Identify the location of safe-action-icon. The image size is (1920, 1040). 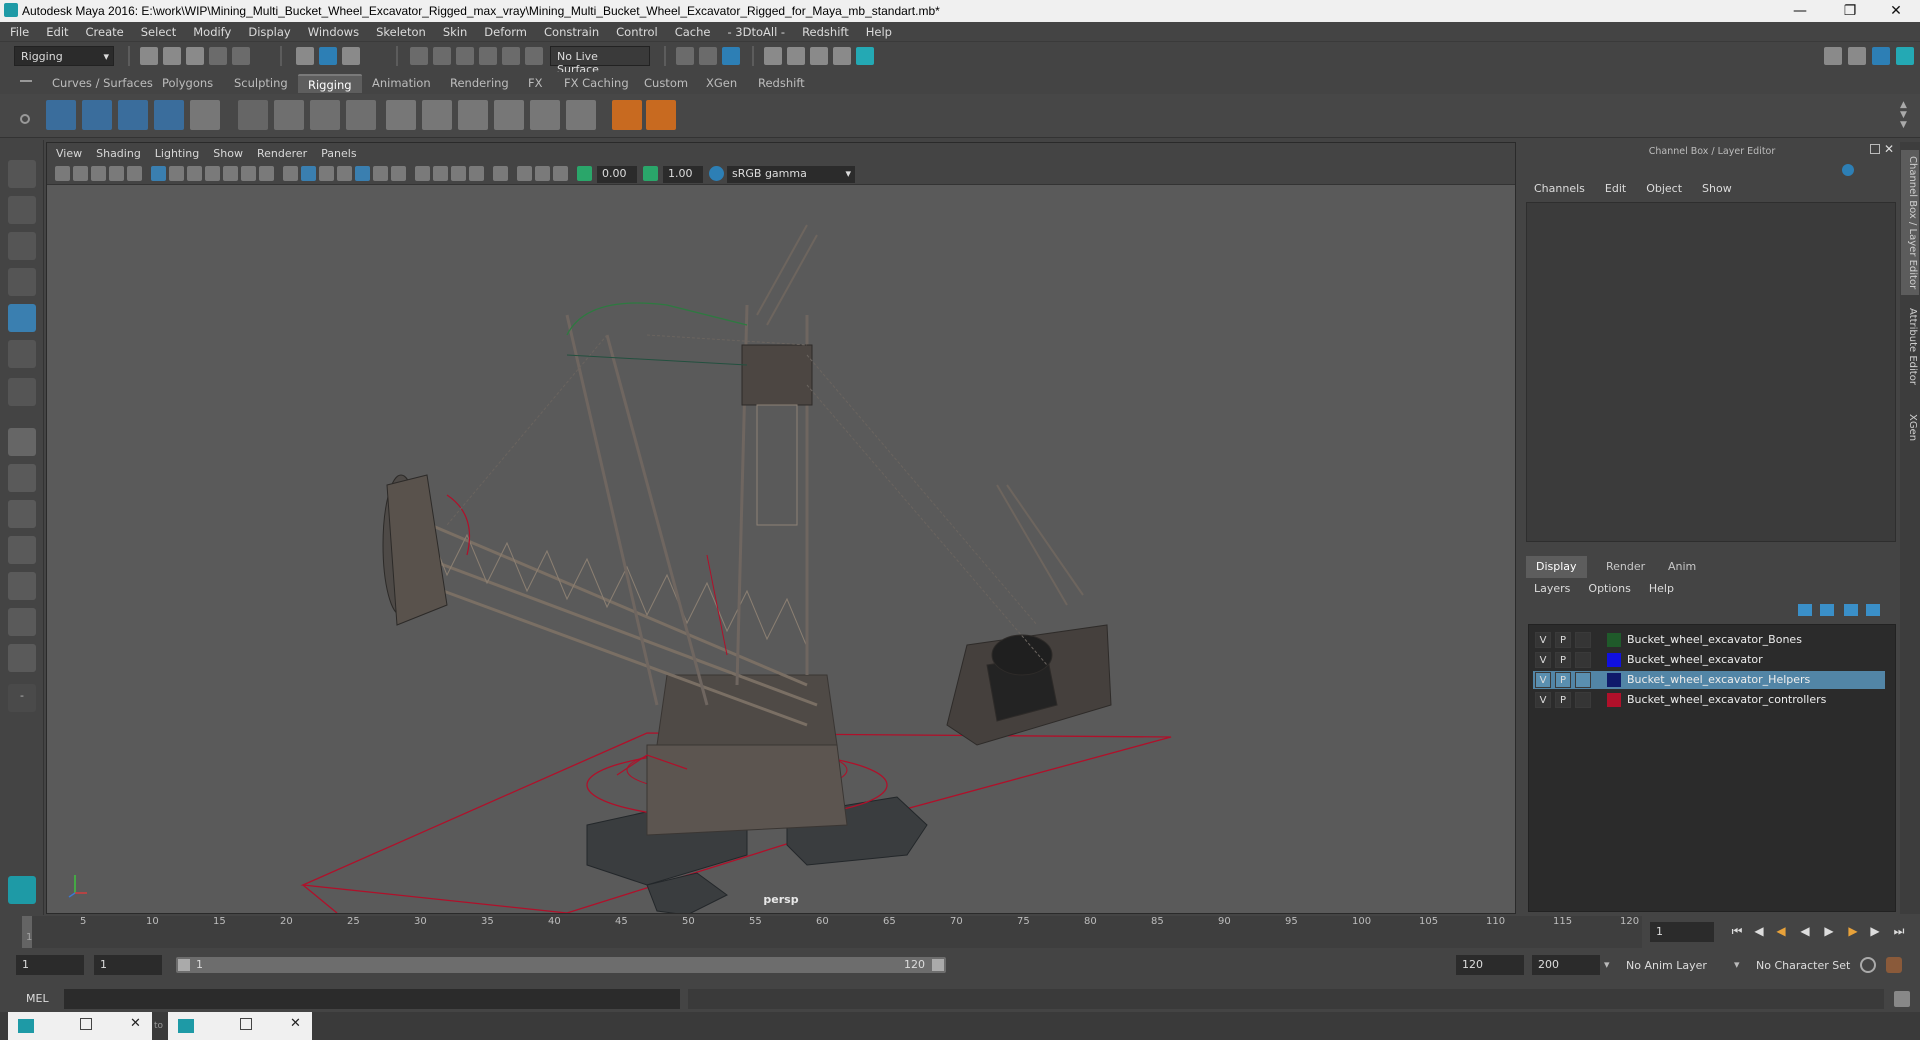
(248, 173).